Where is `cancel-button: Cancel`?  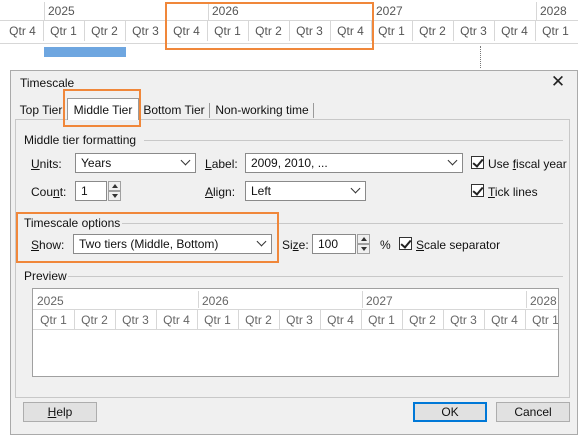 cancel-button: Cancel is located at coordinates (533, 412).